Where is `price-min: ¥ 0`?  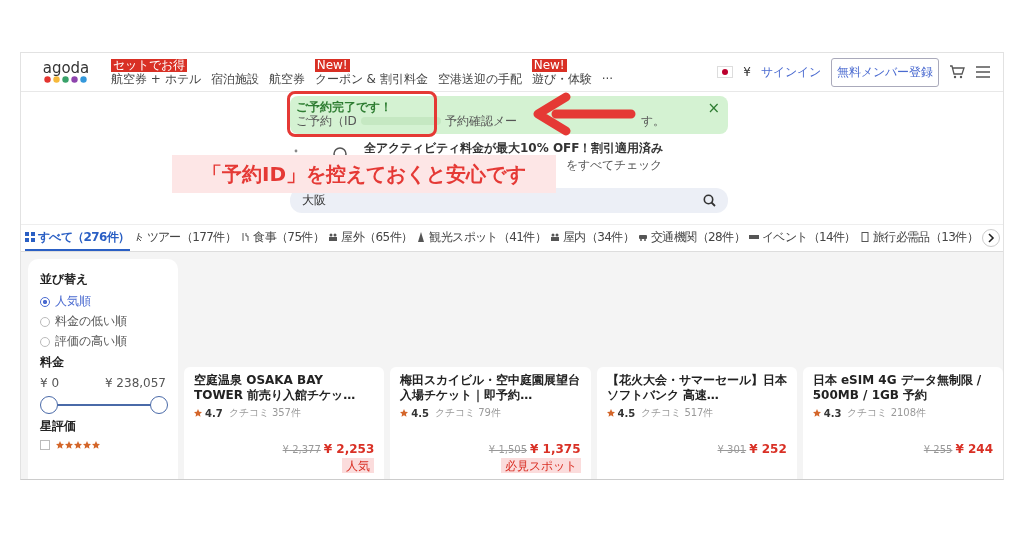 price-min: ¥ 0 is located at coordinates (50, 383).